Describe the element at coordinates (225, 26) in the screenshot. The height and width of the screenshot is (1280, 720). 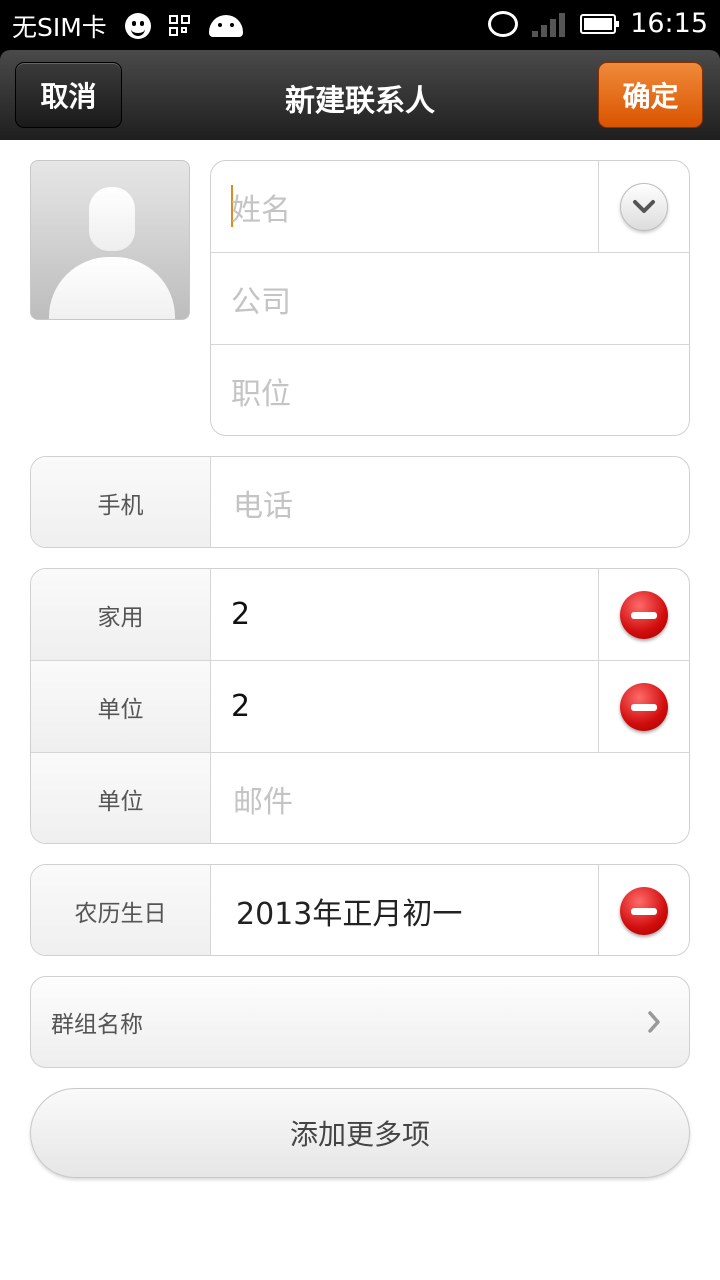
I see `android-icon` at that location.